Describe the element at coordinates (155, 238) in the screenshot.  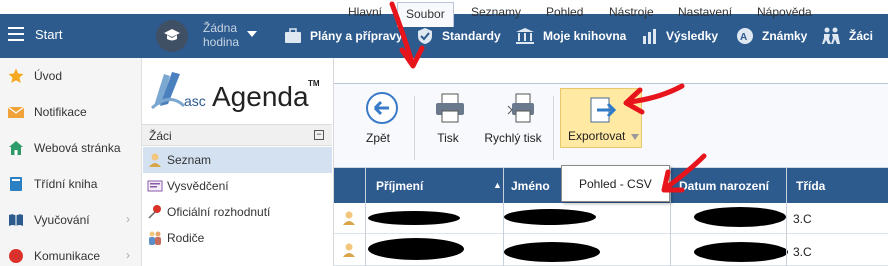
I see `parents-icon` at that location.